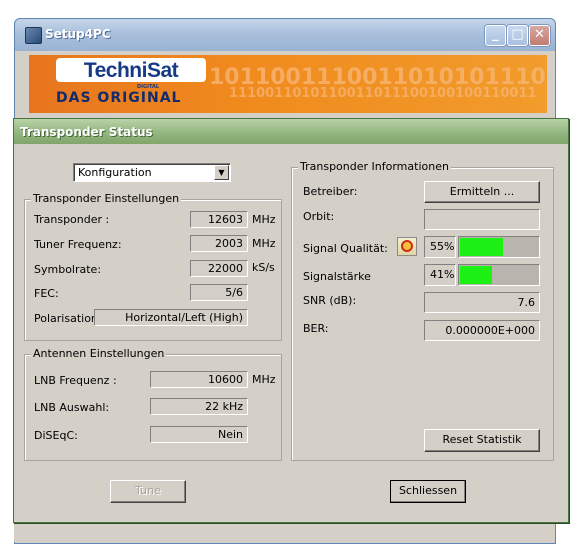 The width and height of the screenshot is (582, 551). What do you see at coordinates (482, 219) in the screenshot?
I see `orbit-value` at bounding box center [482, 219].